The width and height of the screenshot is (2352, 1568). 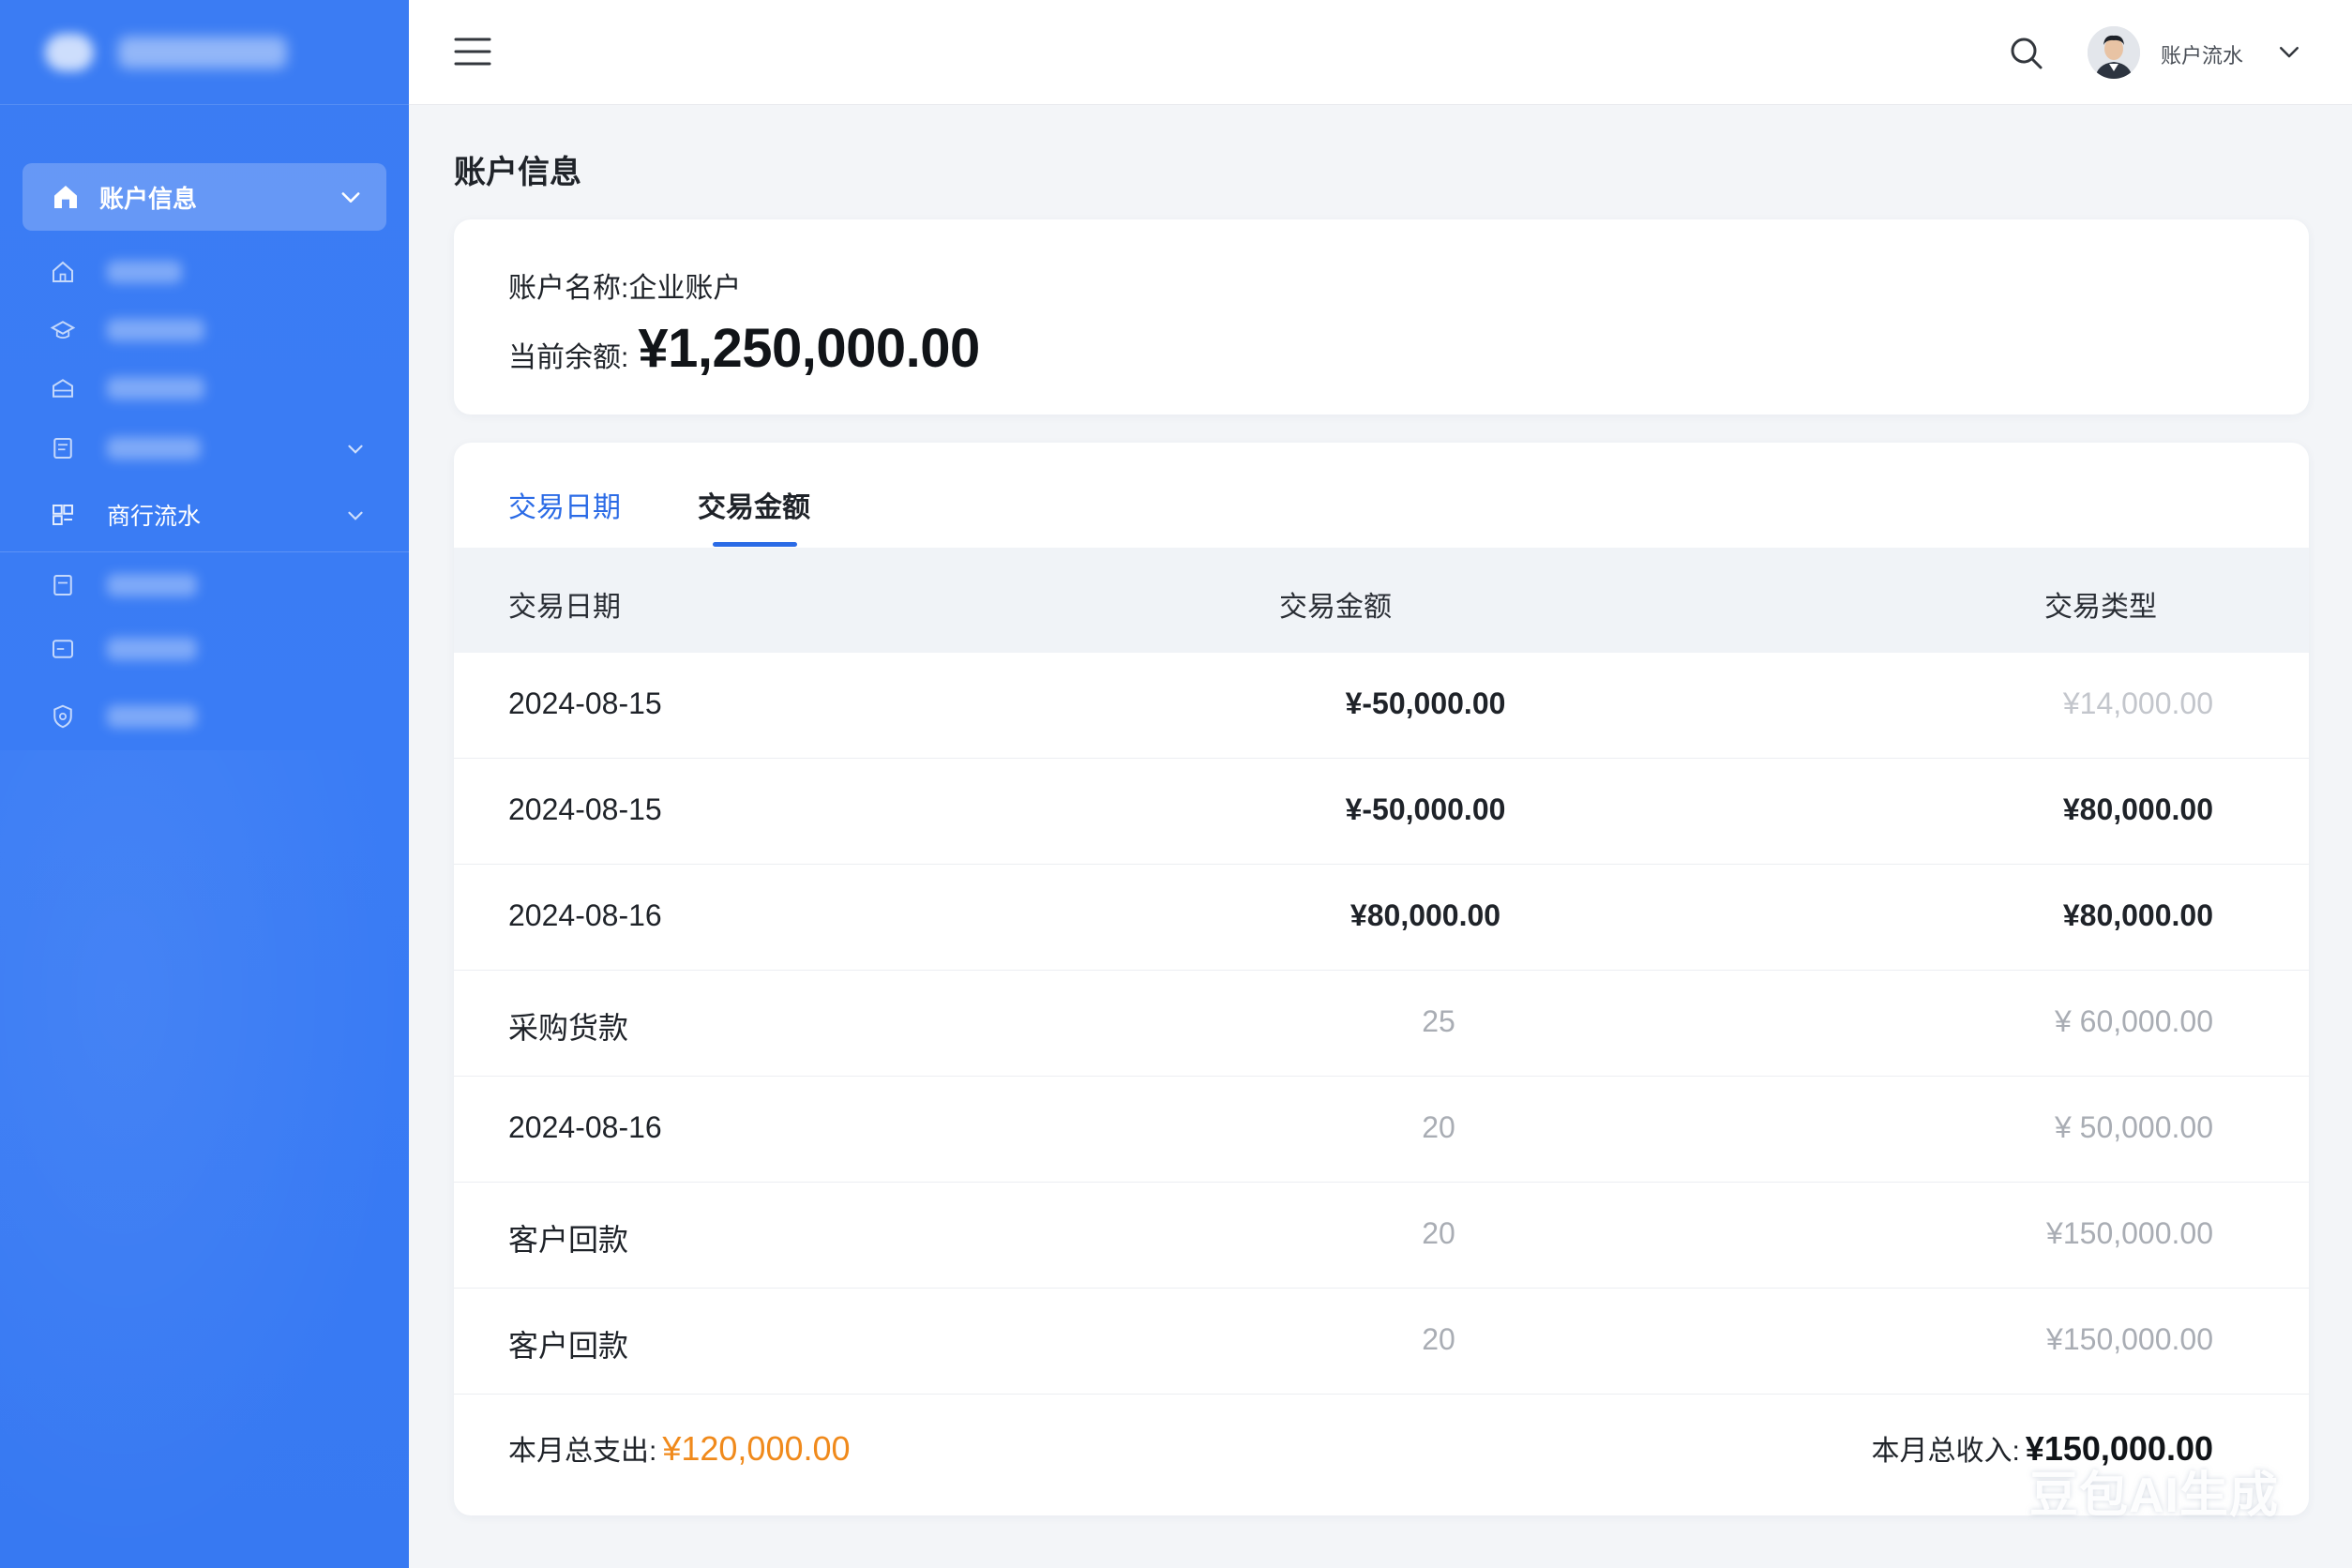 I want to click on cell-type: ¥14,000.00, so click(x=2138, y=703).